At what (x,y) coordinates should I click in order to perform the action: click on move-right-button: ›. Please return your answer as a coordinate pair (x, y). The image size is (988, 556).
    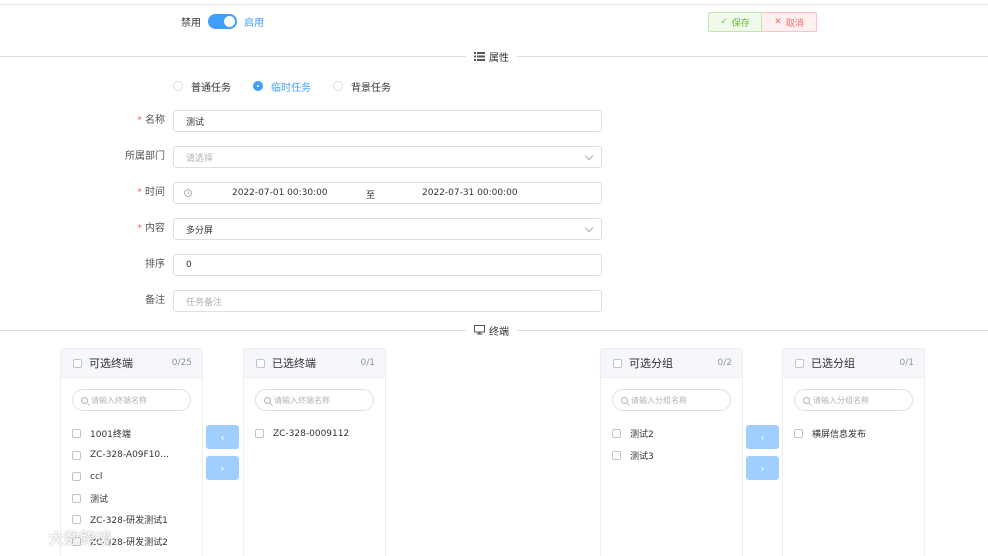
    Looking at the image, I should click on (222, 468).